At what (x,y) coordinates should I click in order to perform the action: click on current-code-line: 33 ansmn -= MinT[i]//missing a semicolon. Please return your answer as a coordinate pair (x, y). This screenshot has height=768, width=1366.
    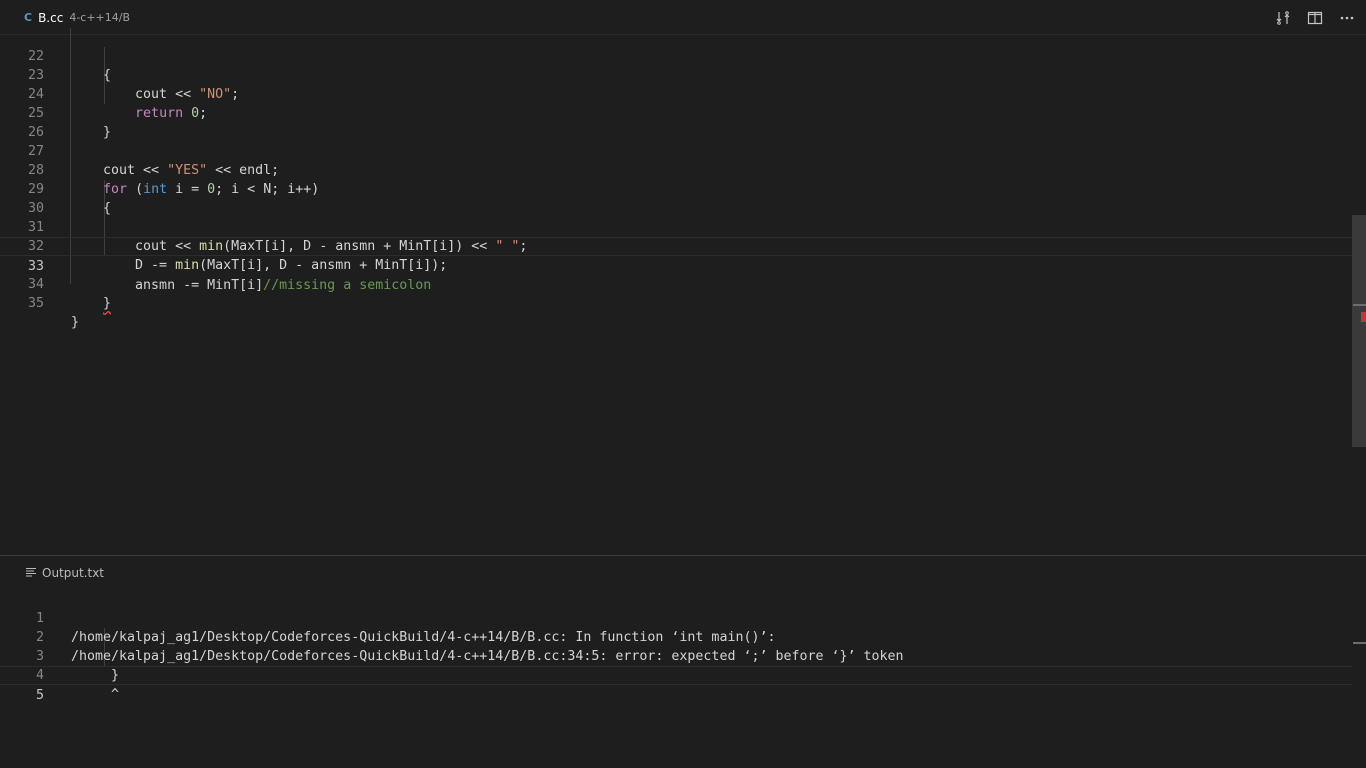
    Looking at the image, I should click on (676, 265).